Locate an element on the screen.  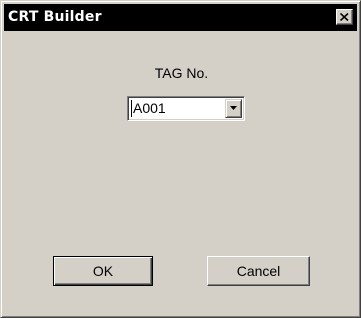
title-bar: CRT Builder is located at coordinates (180, 17).